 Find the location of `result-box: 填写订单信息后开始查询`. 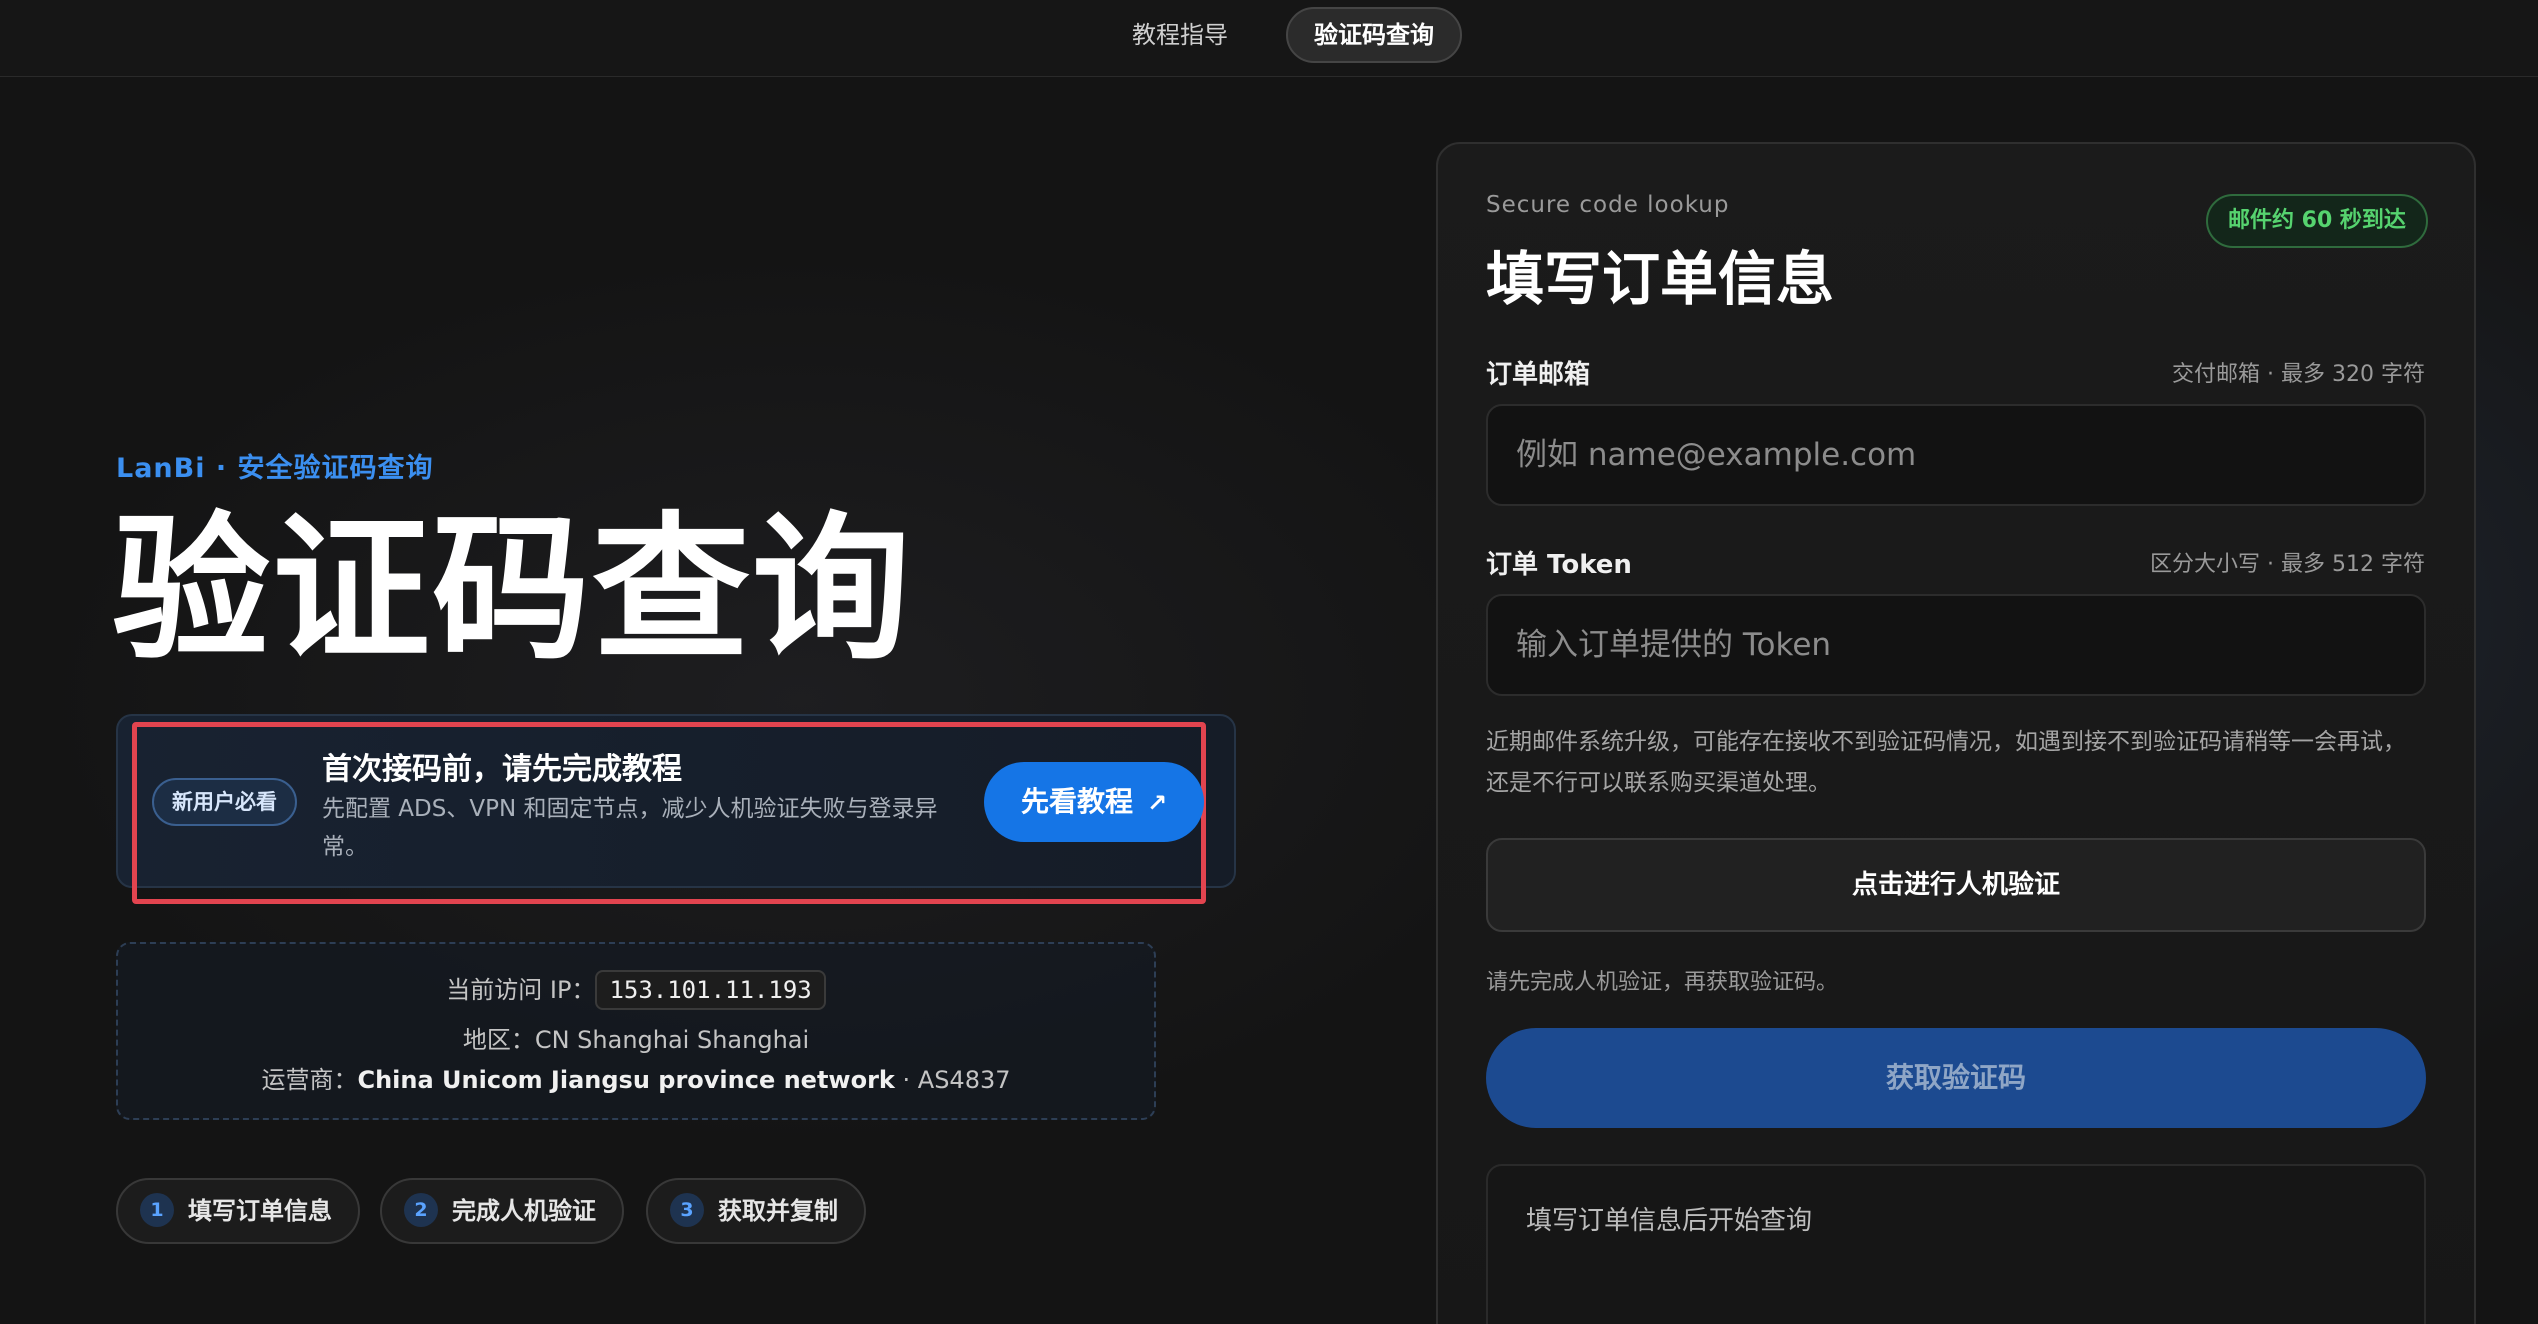

result-box: 填写订单信息后开始查询 is located at coordinates (1956, 1244).